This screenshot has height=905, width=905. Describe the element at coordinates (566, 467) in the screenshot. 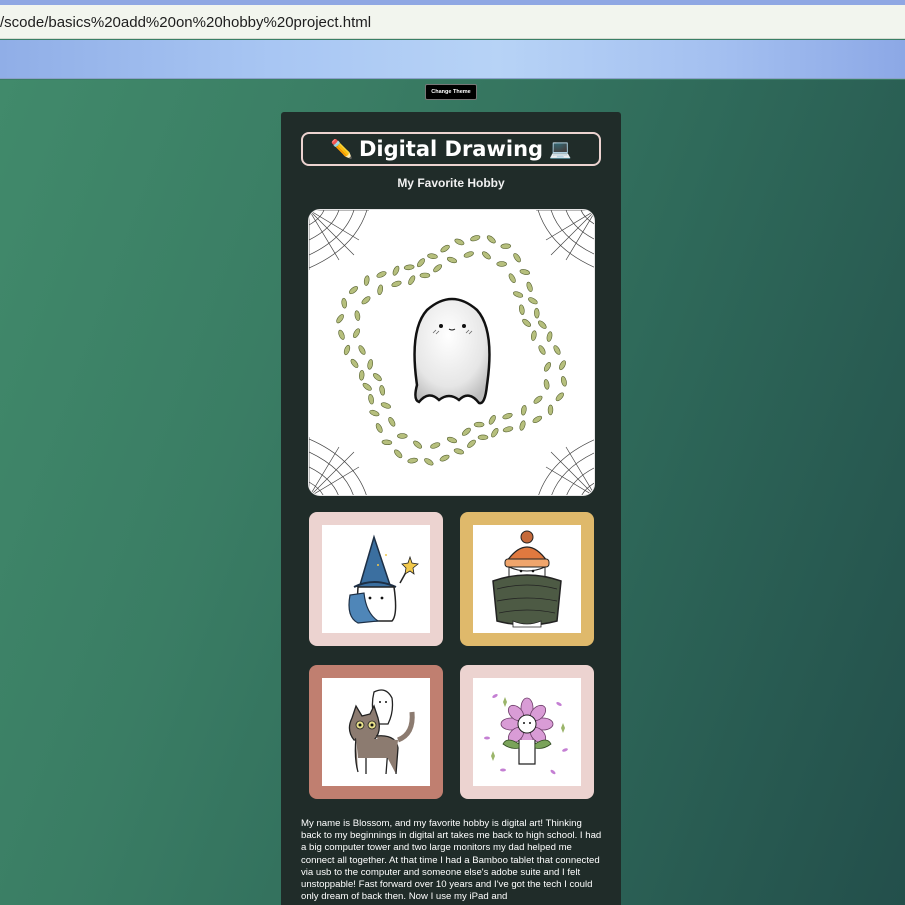

I see `cobweb-bottom-right` at that location.